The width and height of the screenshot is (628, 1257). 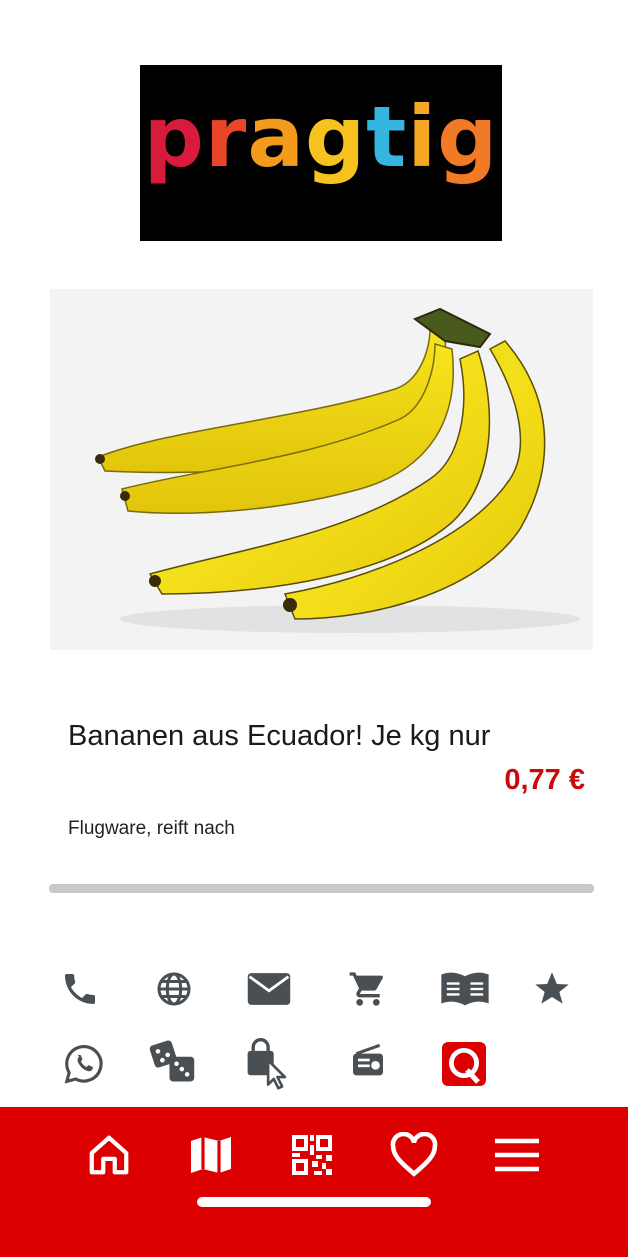 I want to click on product-title: Bananen aus Ecuador! Je kg nur, so click(x=279, y=736).